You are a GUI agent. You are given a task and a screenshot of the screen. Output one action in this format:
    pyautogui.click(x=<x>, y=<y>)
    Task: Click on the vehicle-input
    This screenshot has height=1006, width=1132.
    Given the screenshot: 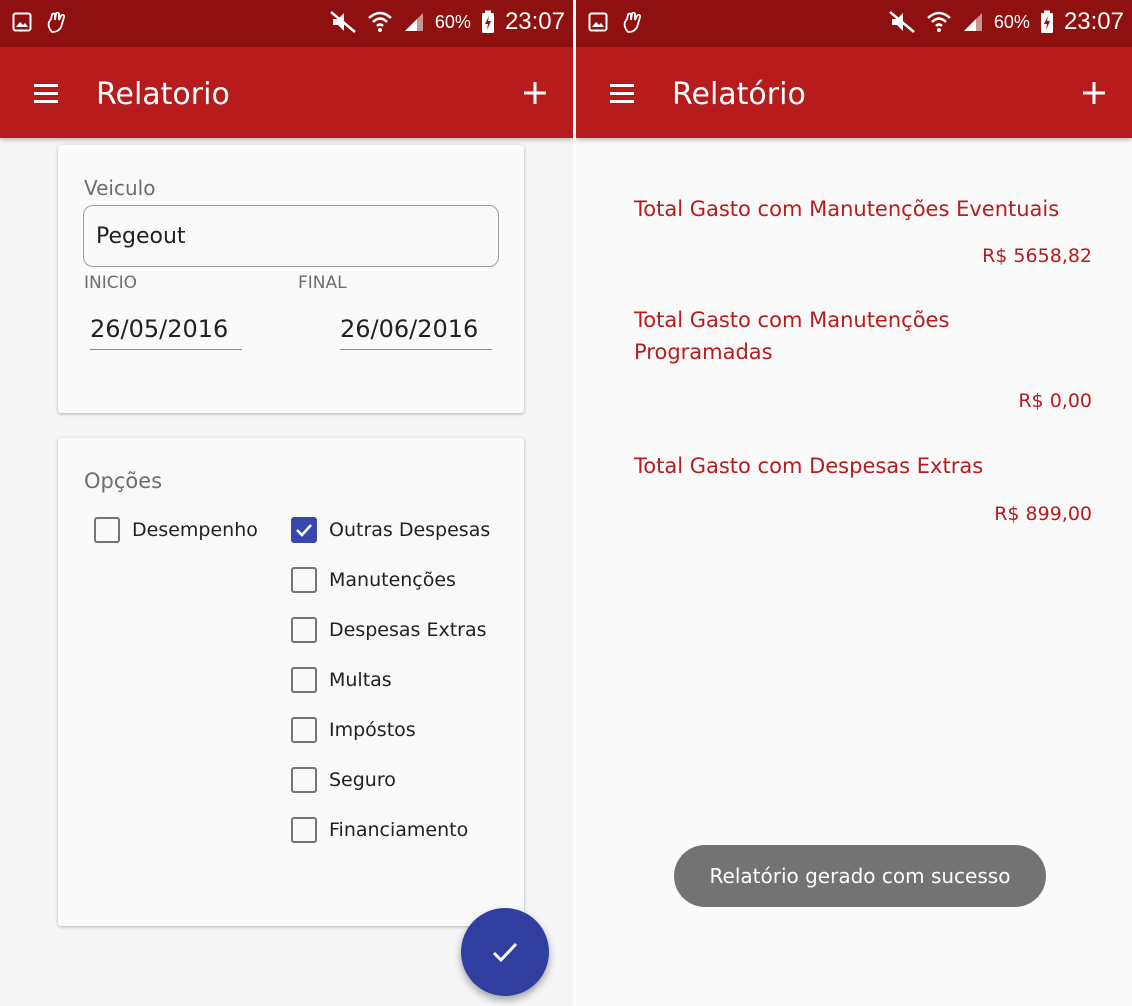 What is the action you would take?
    pyautogui.click(x=291, y=236)
    